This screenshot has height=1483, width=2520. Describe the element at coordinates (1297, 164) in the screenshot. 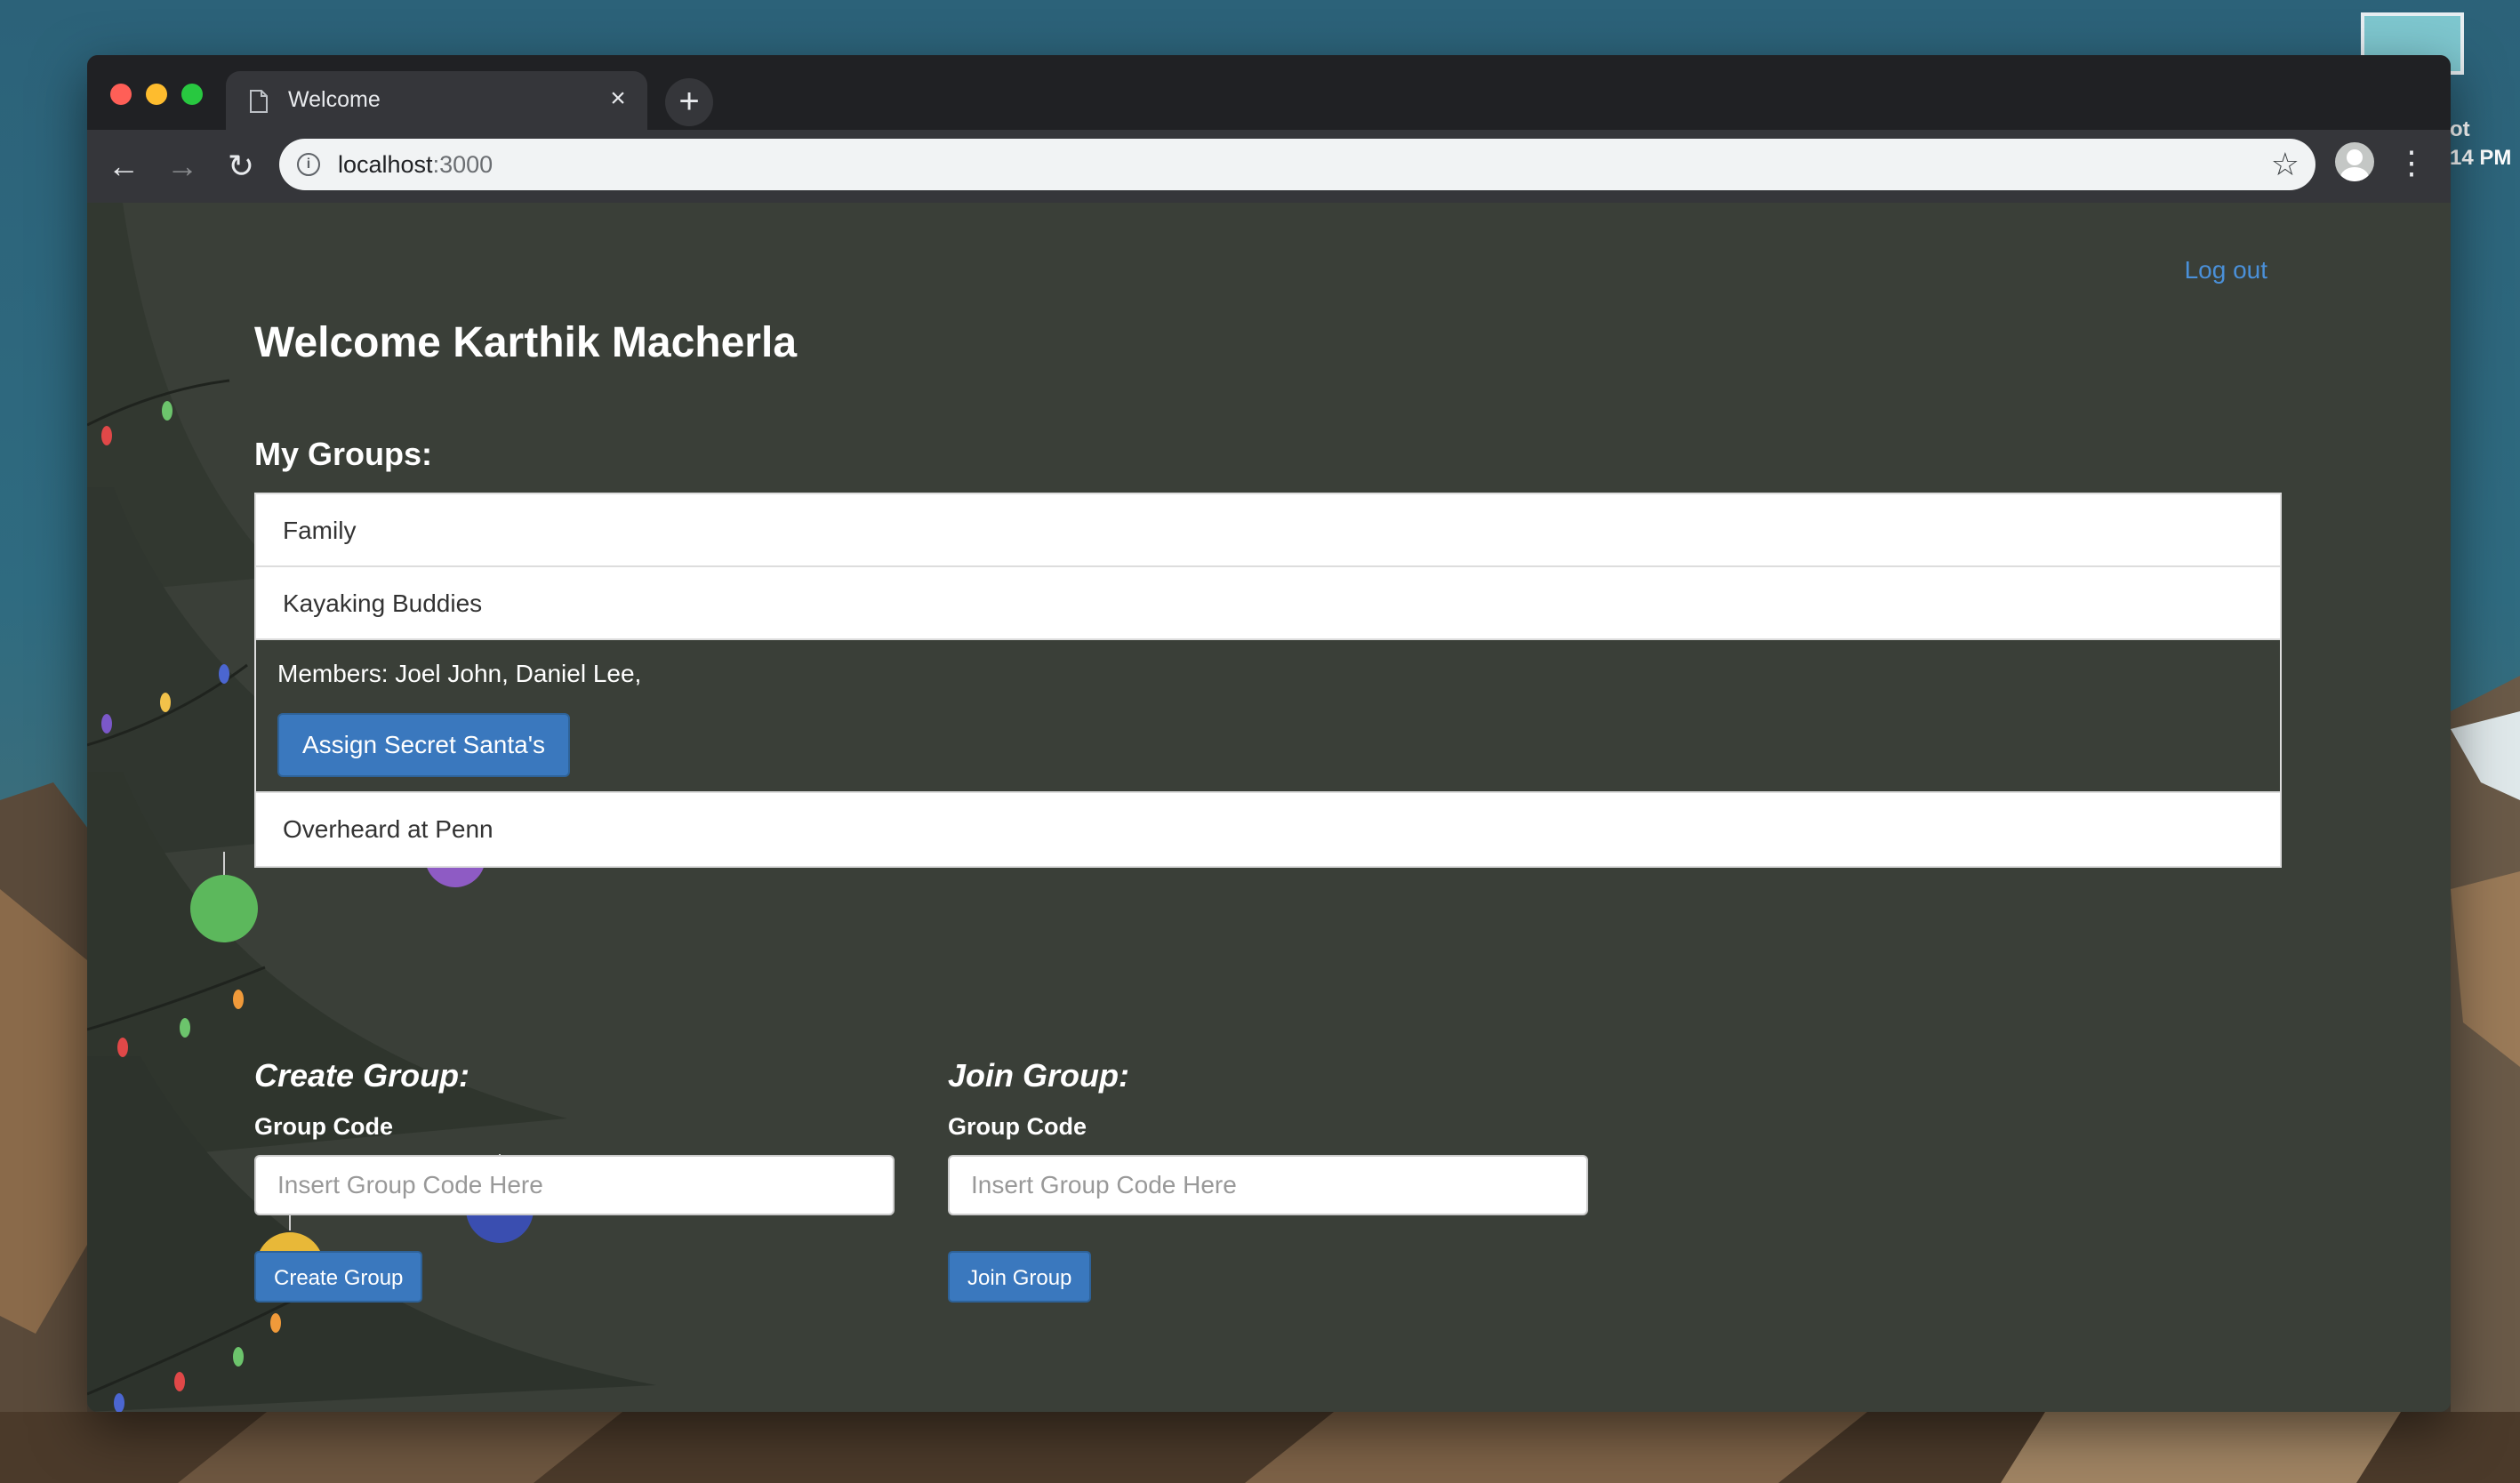

I see `address-bar: i localhost:3000 ☆` at that location.